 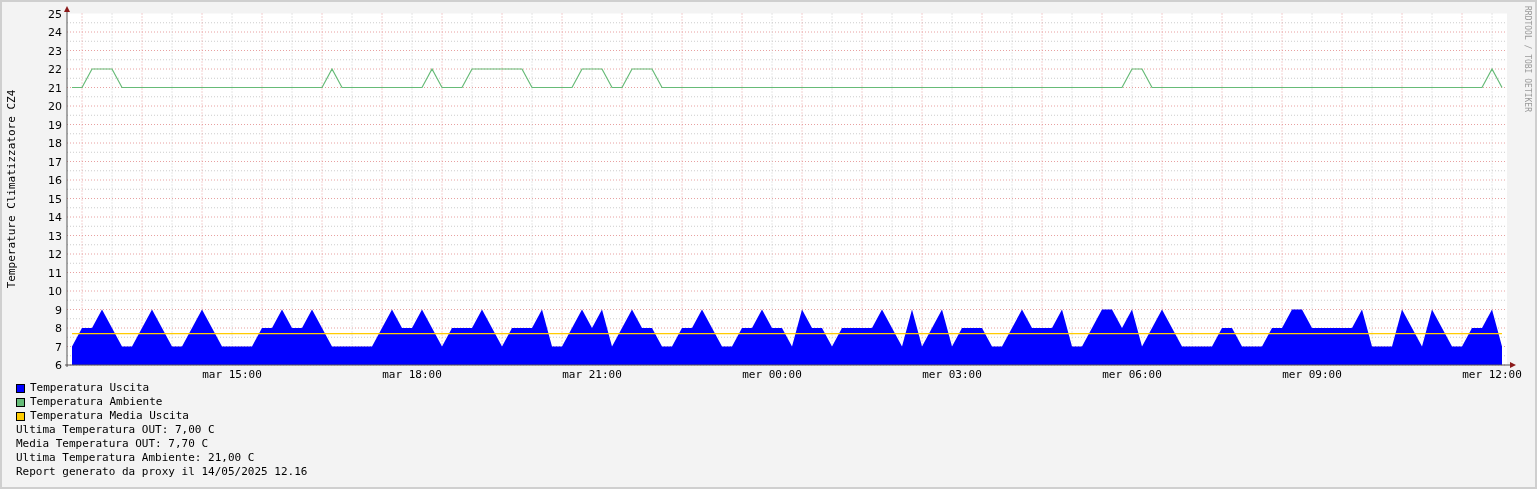 What do you see at coordinates (232, 374) in the screenshot?
I see `x-tick-label: mar 15:00` at bounding box center [232, 374].